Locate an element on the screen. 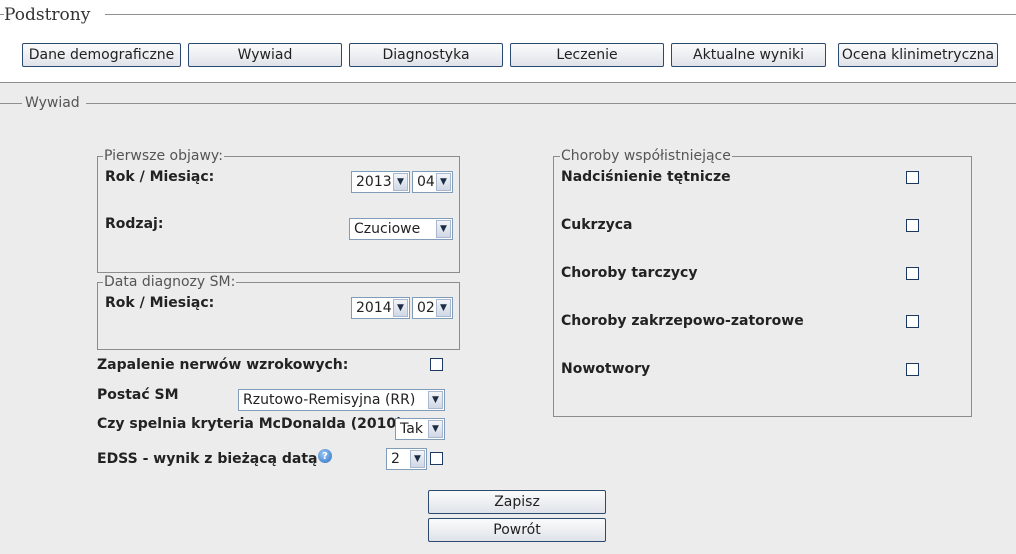 This screenshot has height=554, width=1016. data-diagnozy-legend: Data diagnozy SM: is located at coordinates (170, 282).